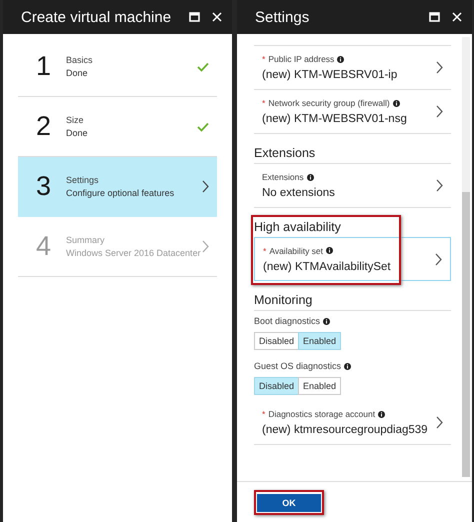 The image size is (474, 522). I want to click on scrollbar-thumb, so click(466, 334).